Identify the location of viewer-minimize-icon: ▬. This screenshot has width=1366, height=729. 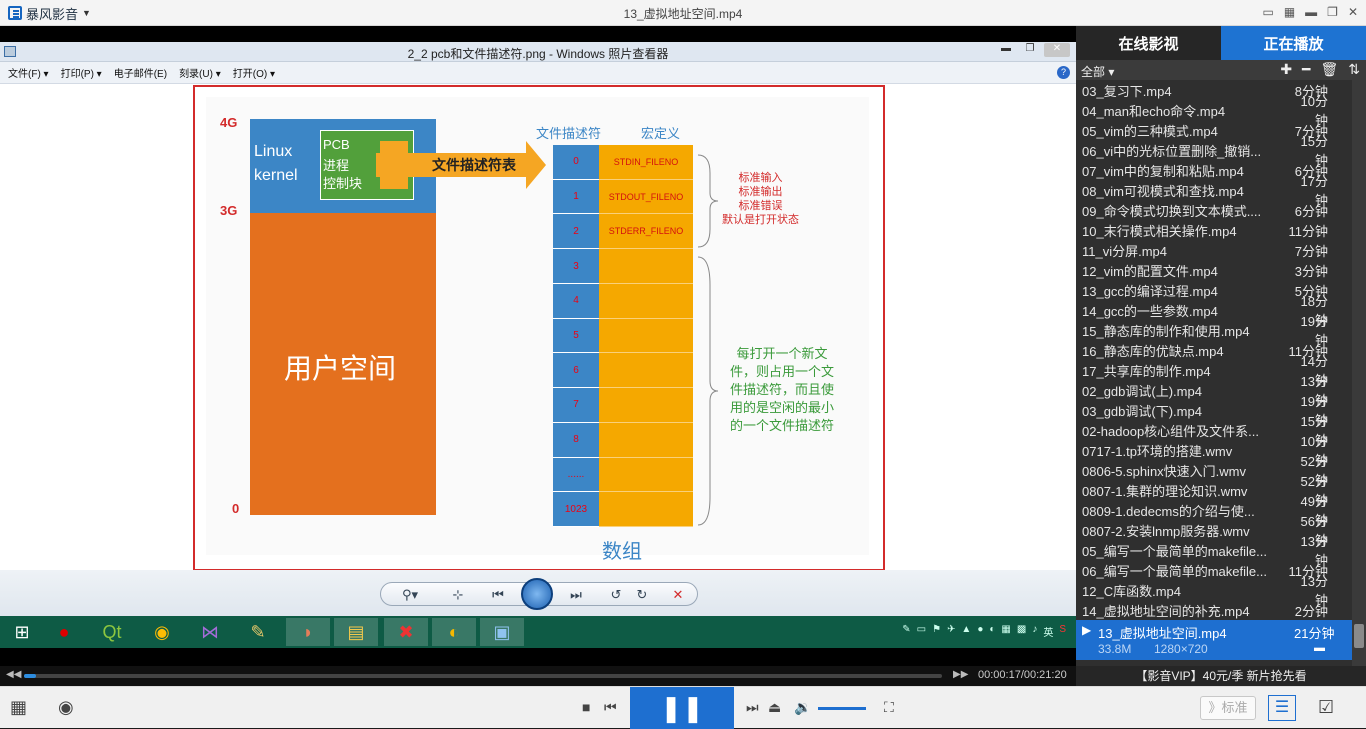
(1006, 50).